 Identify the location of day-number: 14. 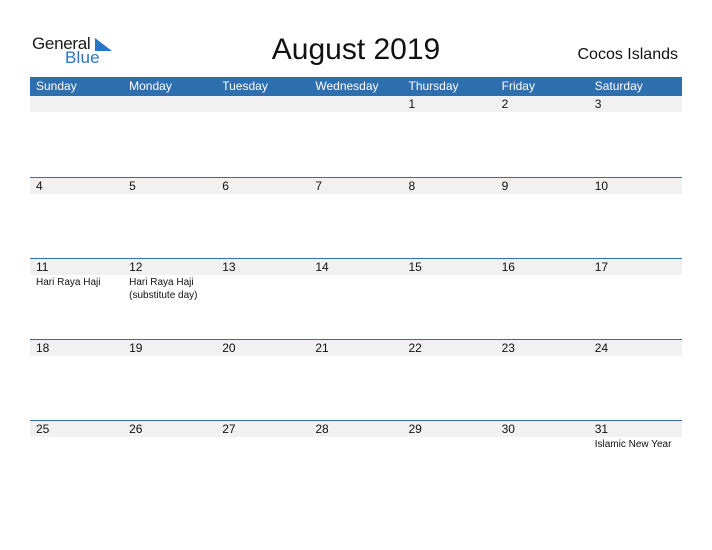
(356, 267).